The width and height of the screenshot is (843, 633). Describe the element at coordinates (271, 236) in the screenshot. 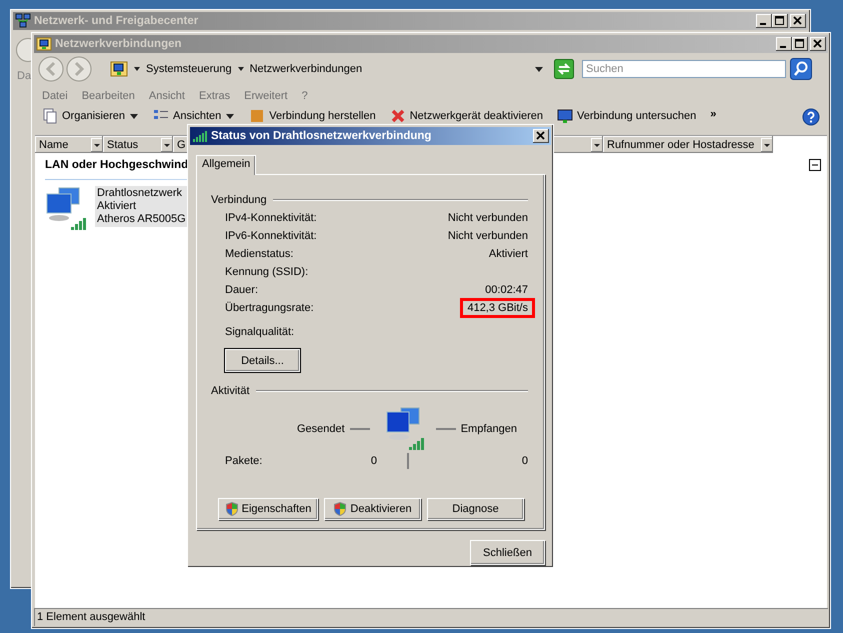

I see `field-label: IPv6-Konnektivität:` at that location.